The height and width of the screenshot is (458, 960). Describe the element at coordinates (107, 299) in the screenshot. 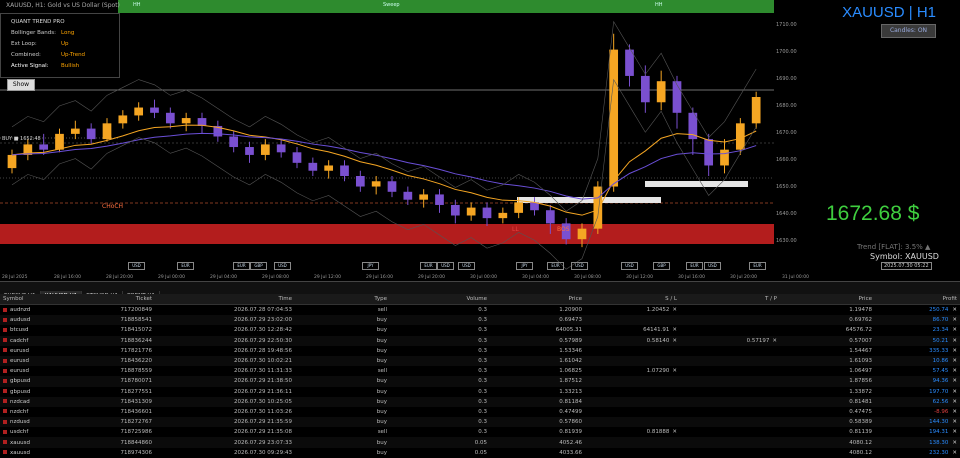

I see `col-ticket: Ticket` at that location.